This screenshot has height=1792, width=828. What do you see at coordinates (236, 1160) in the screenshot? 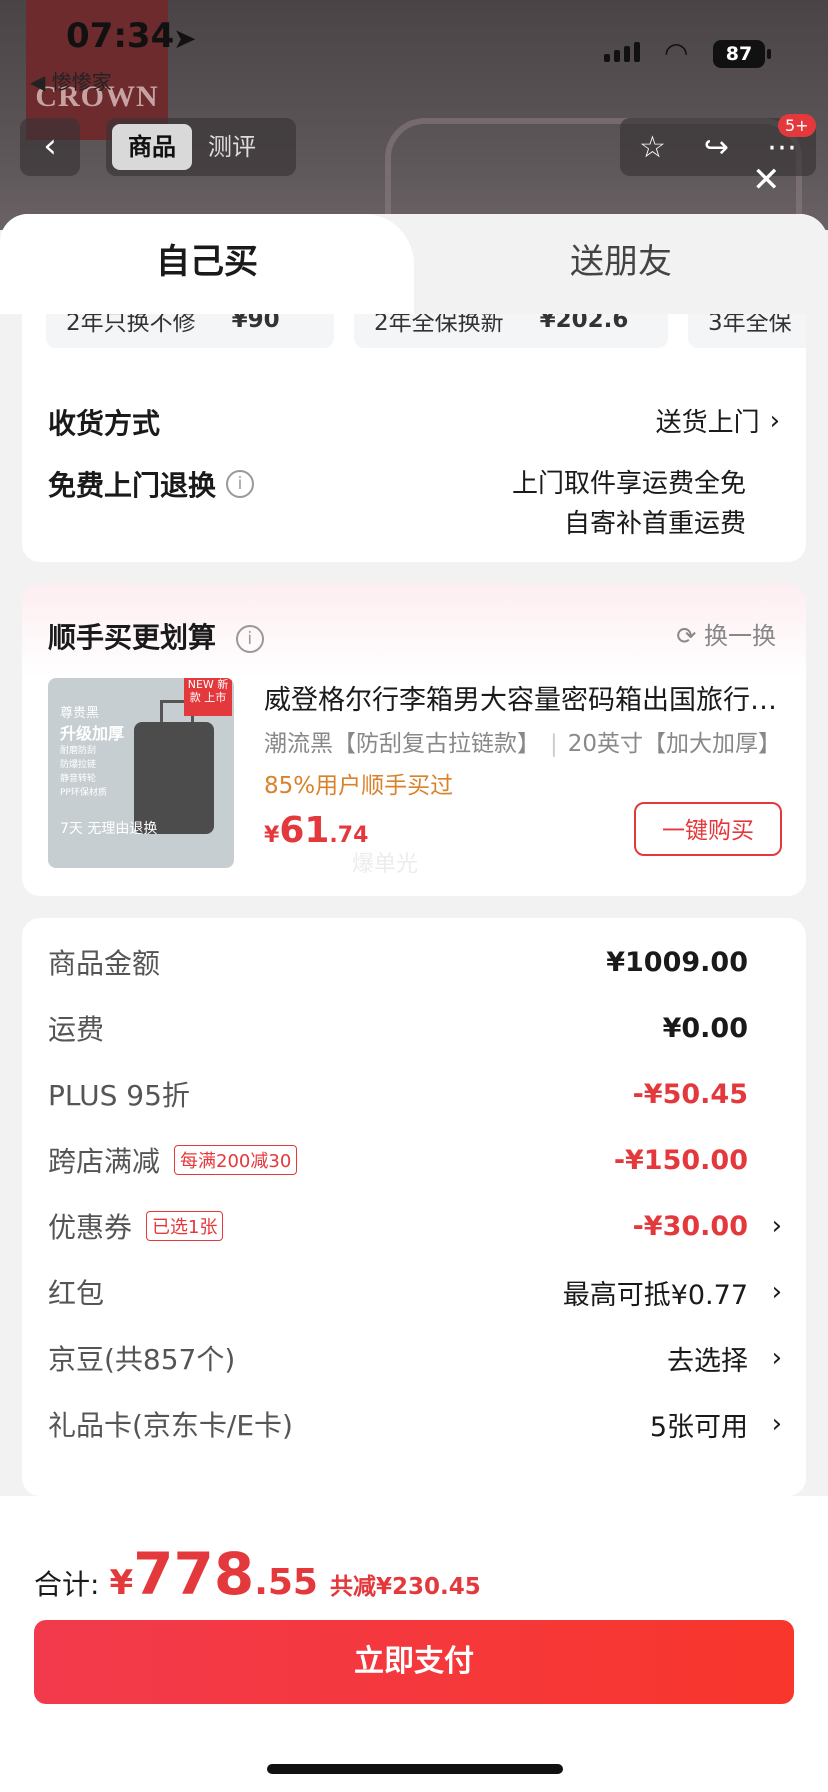
I see `promo-tag: 每满200减30` at bounding box center [236, 1160].